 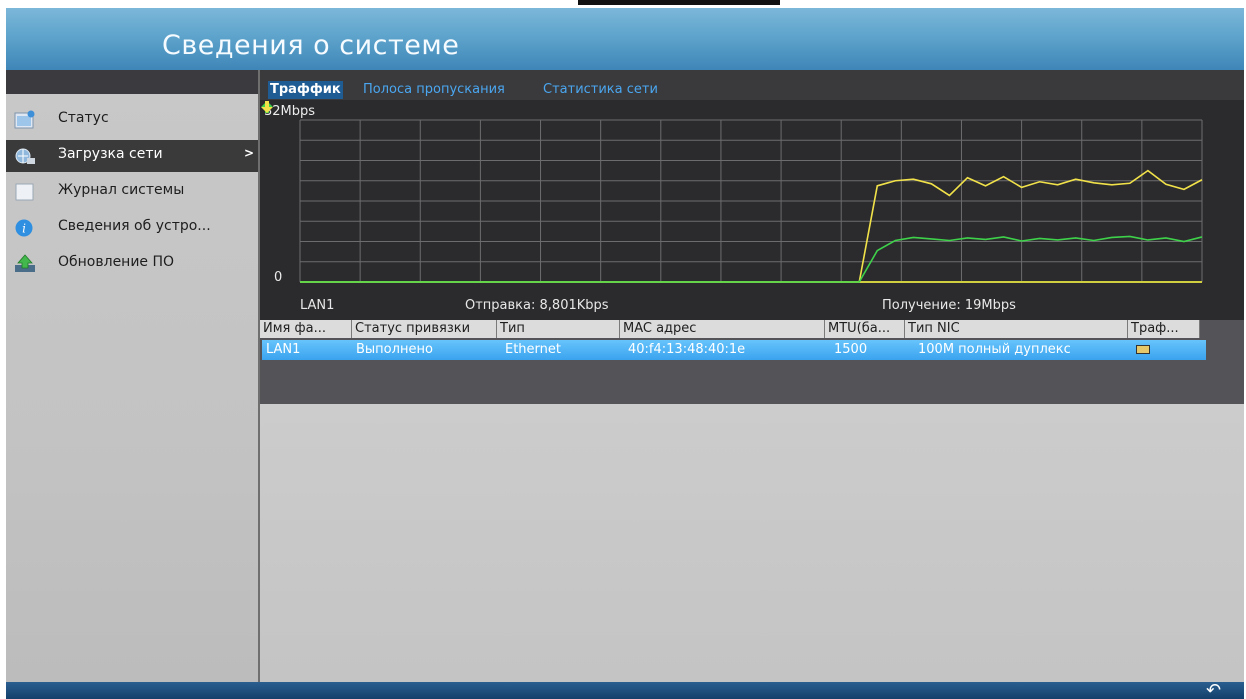 I want to click on svg-text: i, so click(x=24, y=229).